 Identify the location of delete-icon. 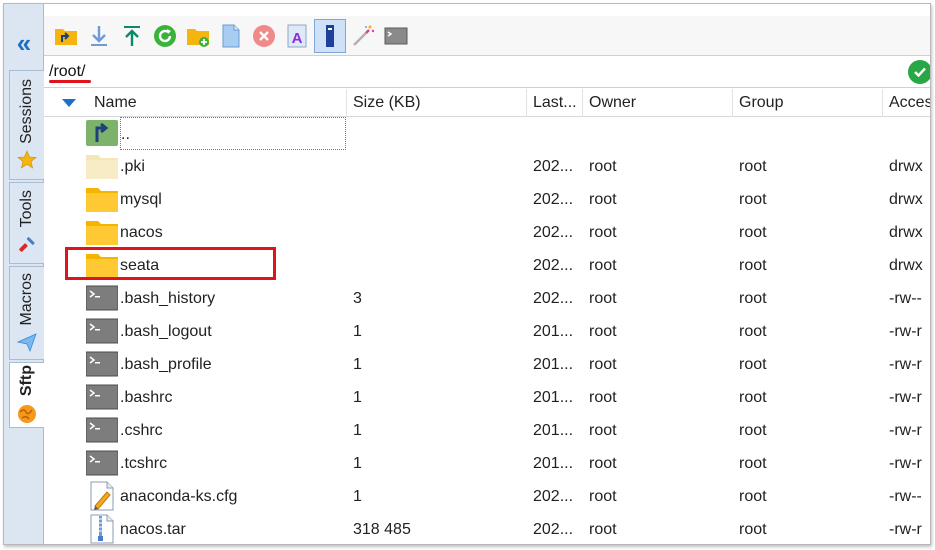
(264, 36).